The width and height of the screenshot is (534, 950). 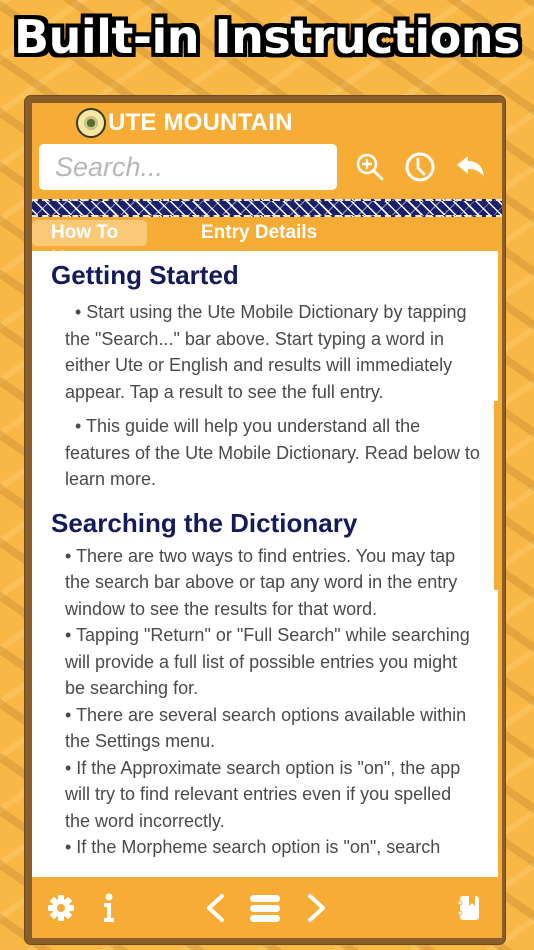 What do you see at coordinates (200, 122) in the screenshot?
I see `brand-name: UTE MOUNTAIN` at bounding box center [200, 122].